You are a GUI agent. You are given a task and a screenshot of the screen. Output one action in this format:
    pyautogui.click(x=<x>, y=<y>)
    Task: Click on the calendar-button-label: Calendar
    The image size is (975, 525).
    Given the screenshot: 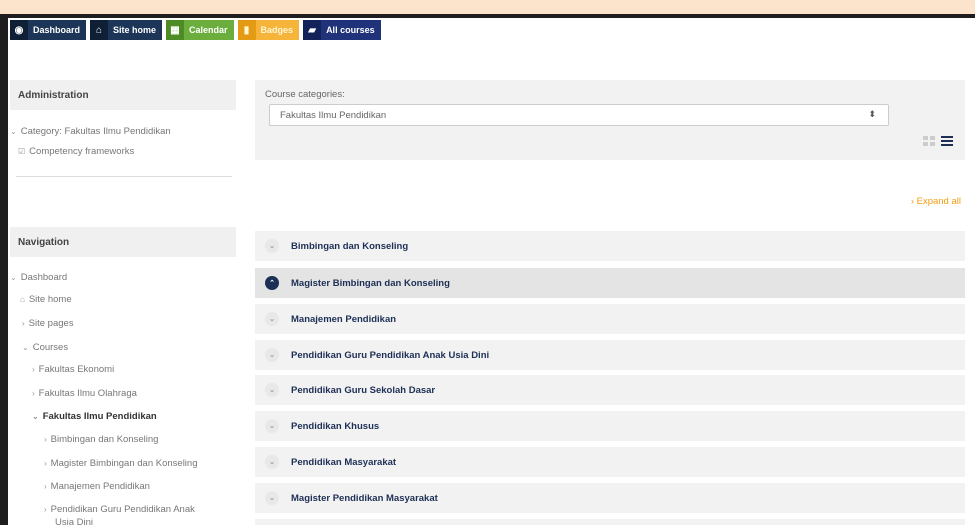 What is the action you would take?
    pyautogui.click(x=208, y=30)
    